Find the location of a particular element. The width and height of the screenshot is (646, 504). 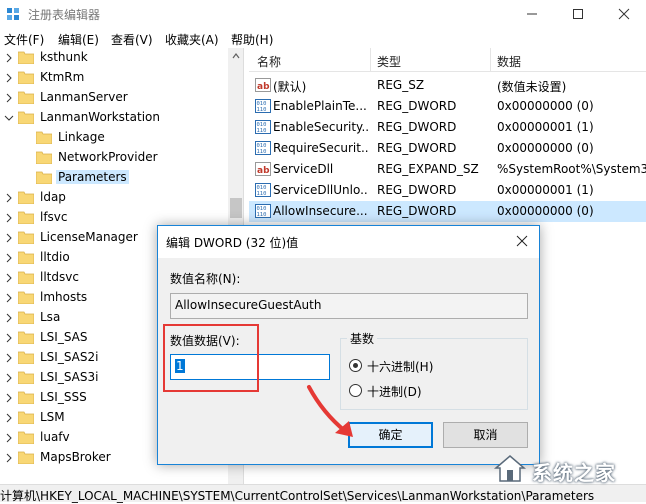

radio-decimal-label: 十进制(D) is located at coordinates (394, 391).